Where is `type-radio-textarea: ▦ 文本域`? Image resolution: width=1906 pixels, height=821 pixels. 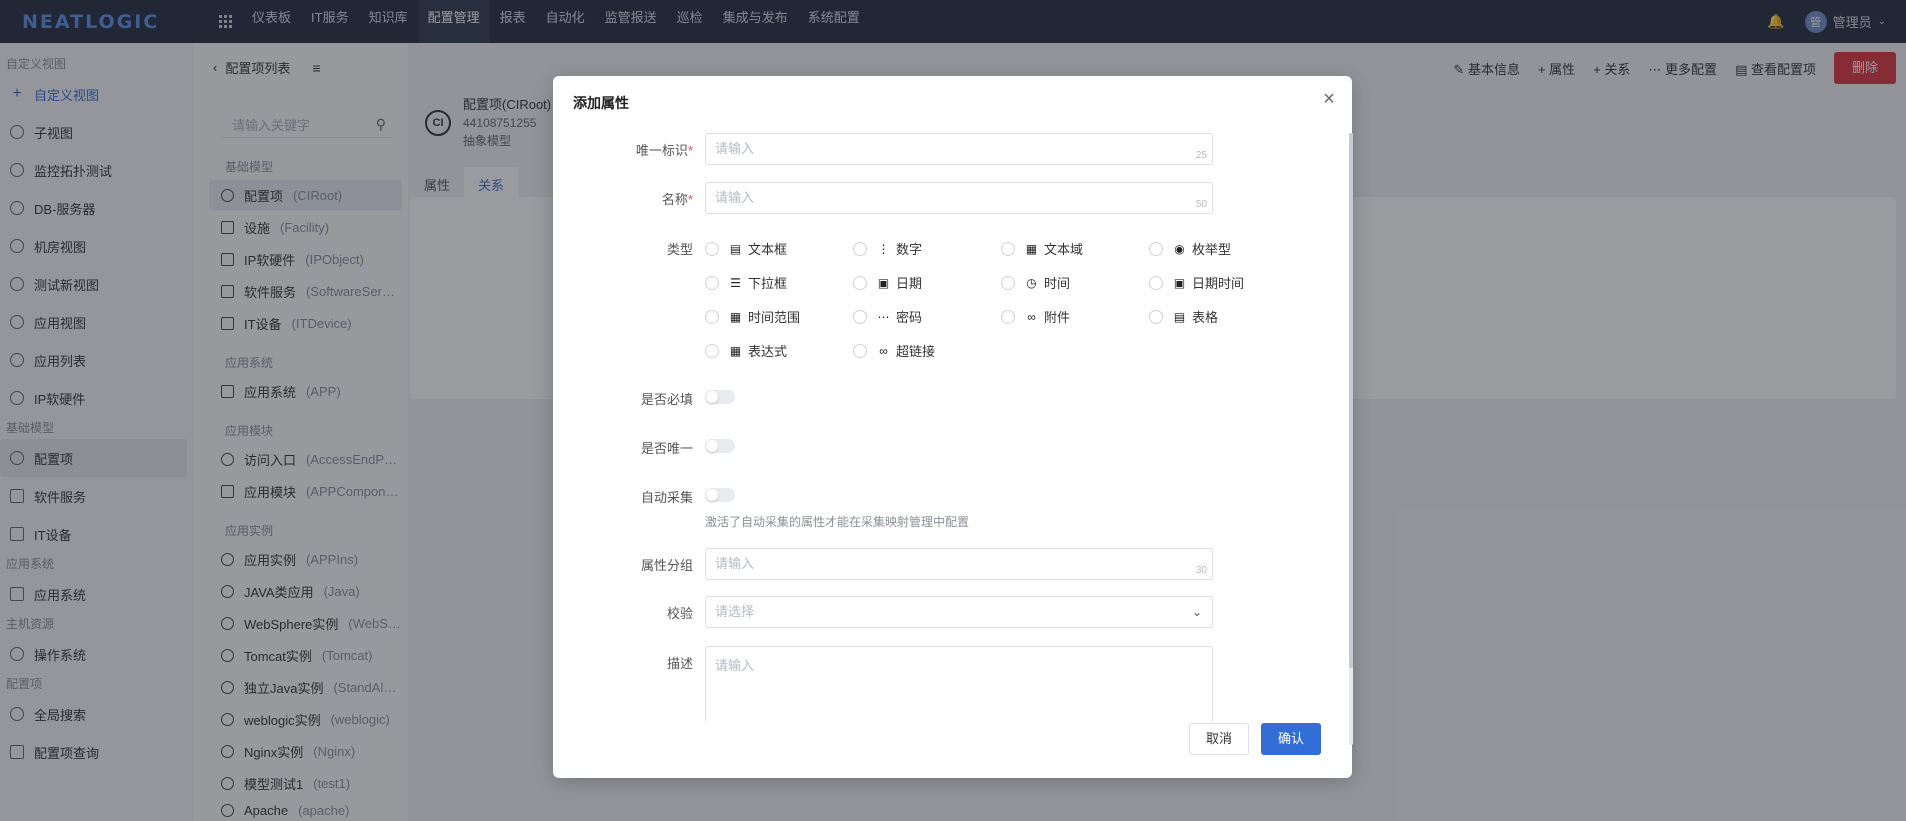
type-radio-textarea: ▦ 文本域 is located at coordinates (1042, 248).